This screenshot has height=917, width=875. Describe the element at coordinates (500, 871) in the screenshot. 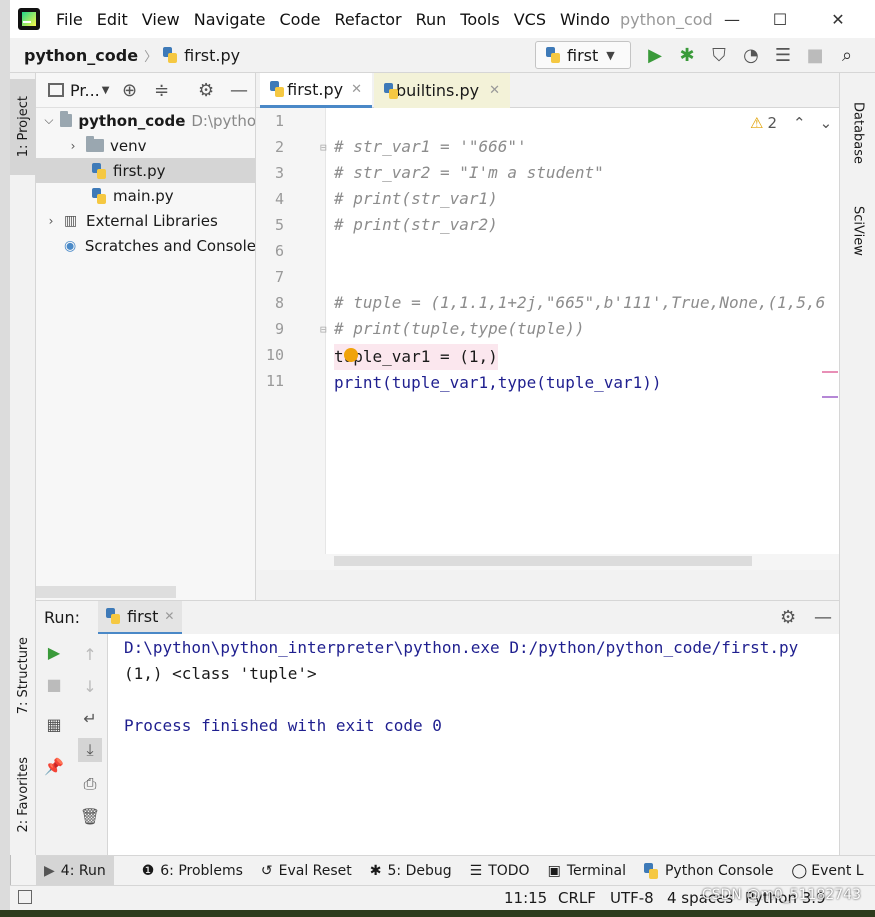

I see `tab-todo: ☰ TODO` at that location.